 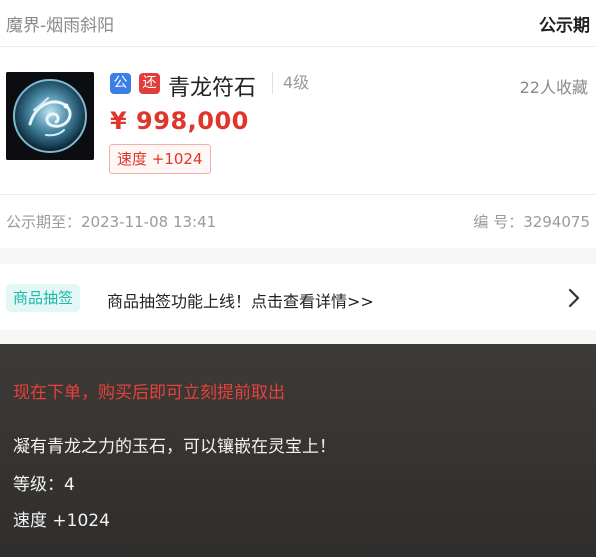 I want to click on dragon-stone-icon, so click(x=50, y=116).